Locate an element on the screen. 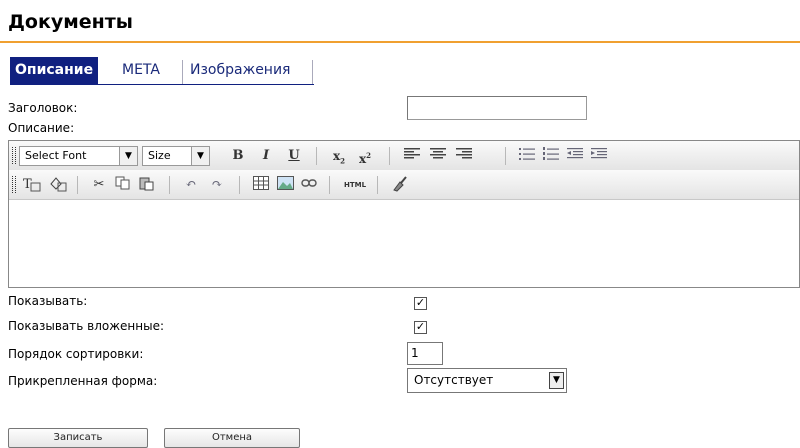 The height and width of the screenshot is (448, 800). size-select: Size ▼ is located at coordinates (176, 156).